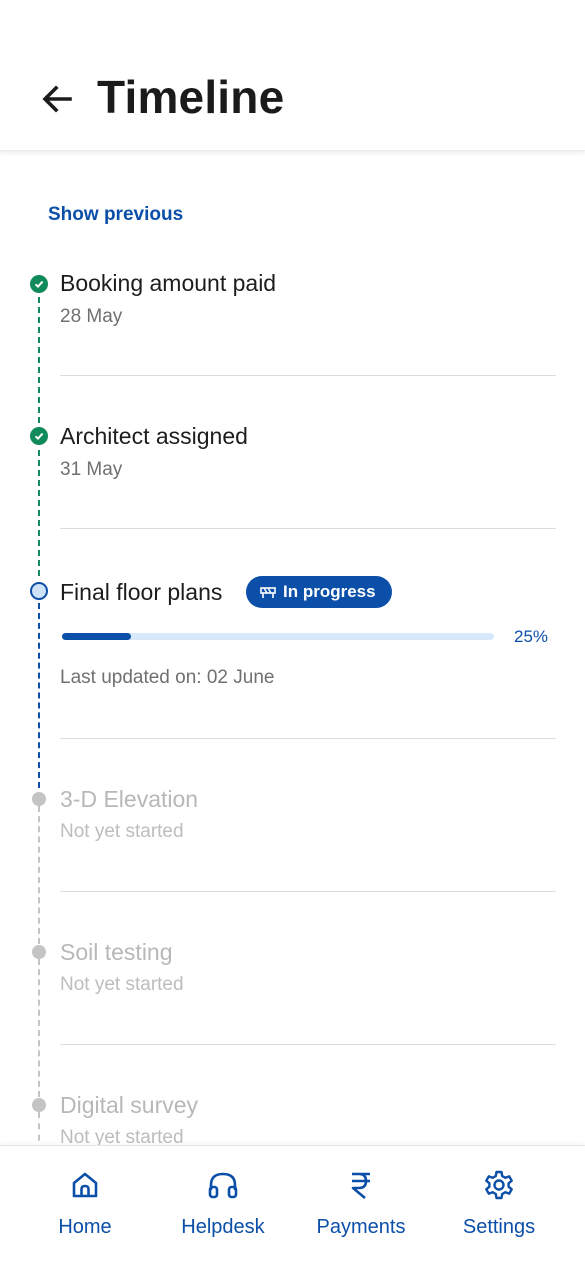  I want to click on progress-bar, so click(278, 636).